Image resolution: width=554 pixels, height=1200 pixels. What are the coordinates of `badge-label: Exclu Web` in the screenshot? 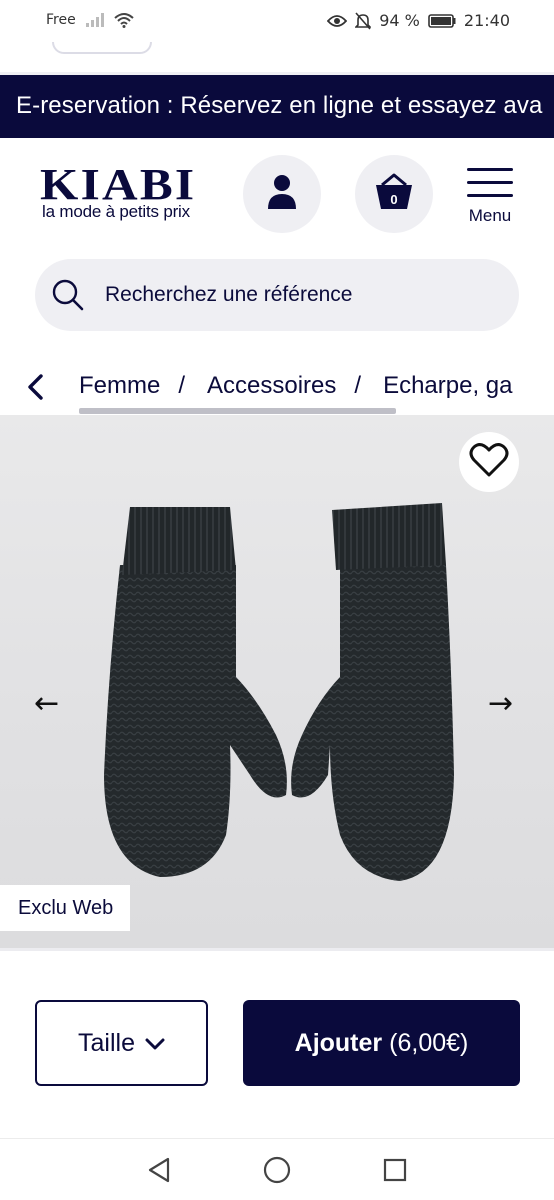 It's located at (66, 907).